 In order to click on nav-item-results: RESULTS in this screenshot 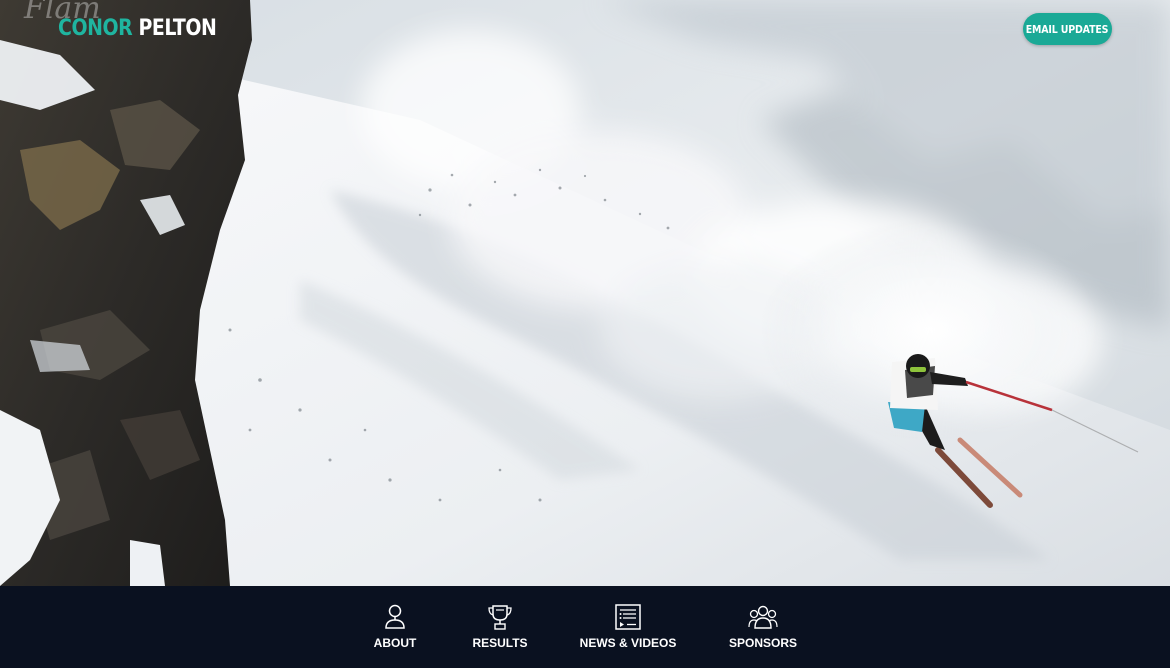, I will do `click(500, 627)`.